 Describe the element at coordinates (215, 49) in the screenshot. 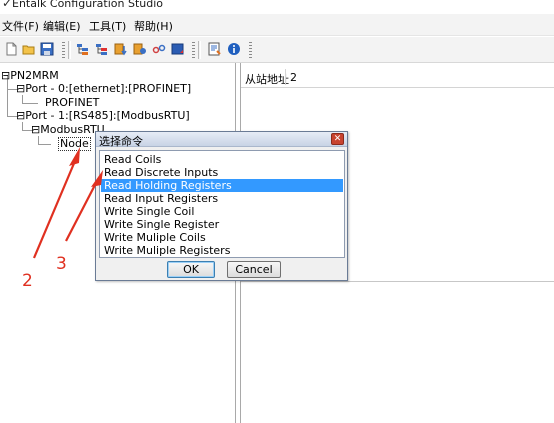

I see `report-icon` at that location.